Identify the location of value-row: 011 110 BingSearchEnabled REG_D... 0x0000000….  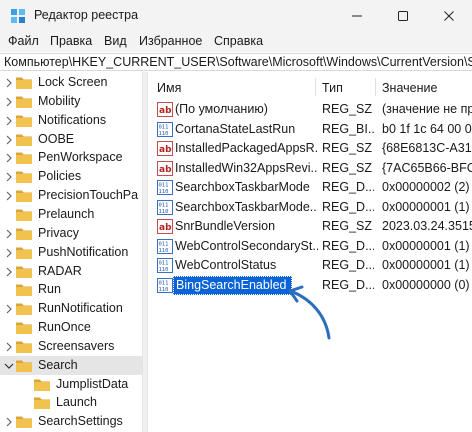
(310, 285).